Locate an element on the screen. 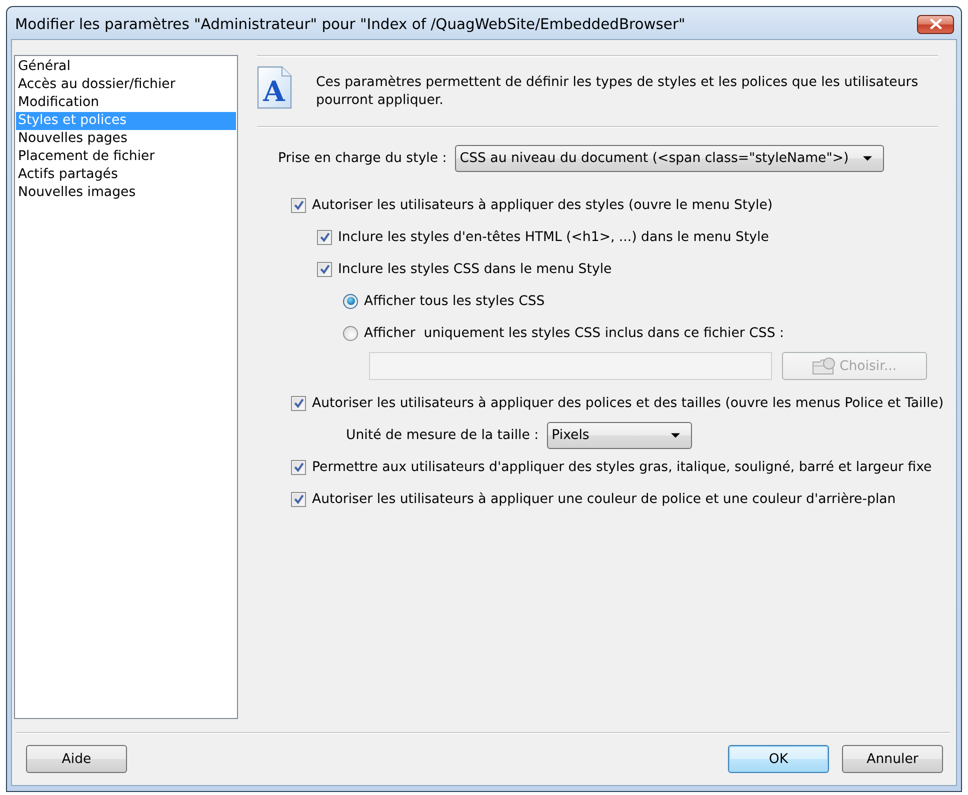 The width and height of the screenshot is (968, 795). checkbox-label: Inclure les styles d'en-têtes HTML (<h1>, ...) dans le menu Style is located at coordinates (553, 237).